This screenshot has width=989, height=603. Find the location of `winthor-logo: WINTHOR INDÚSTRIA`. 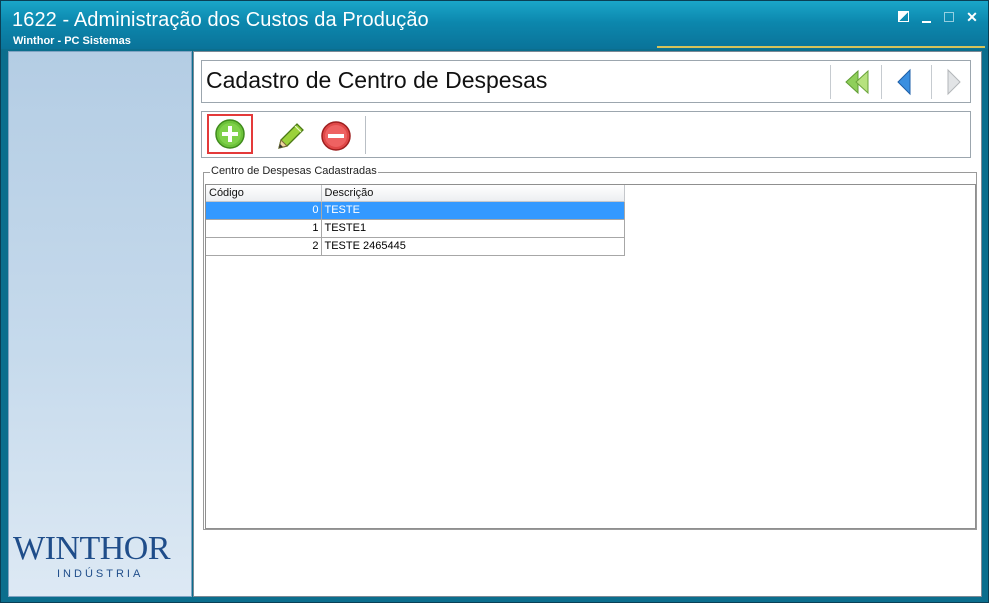

winthor-logo: WINTHOR INDÚSTRIA is located at coordinates (101, 559).